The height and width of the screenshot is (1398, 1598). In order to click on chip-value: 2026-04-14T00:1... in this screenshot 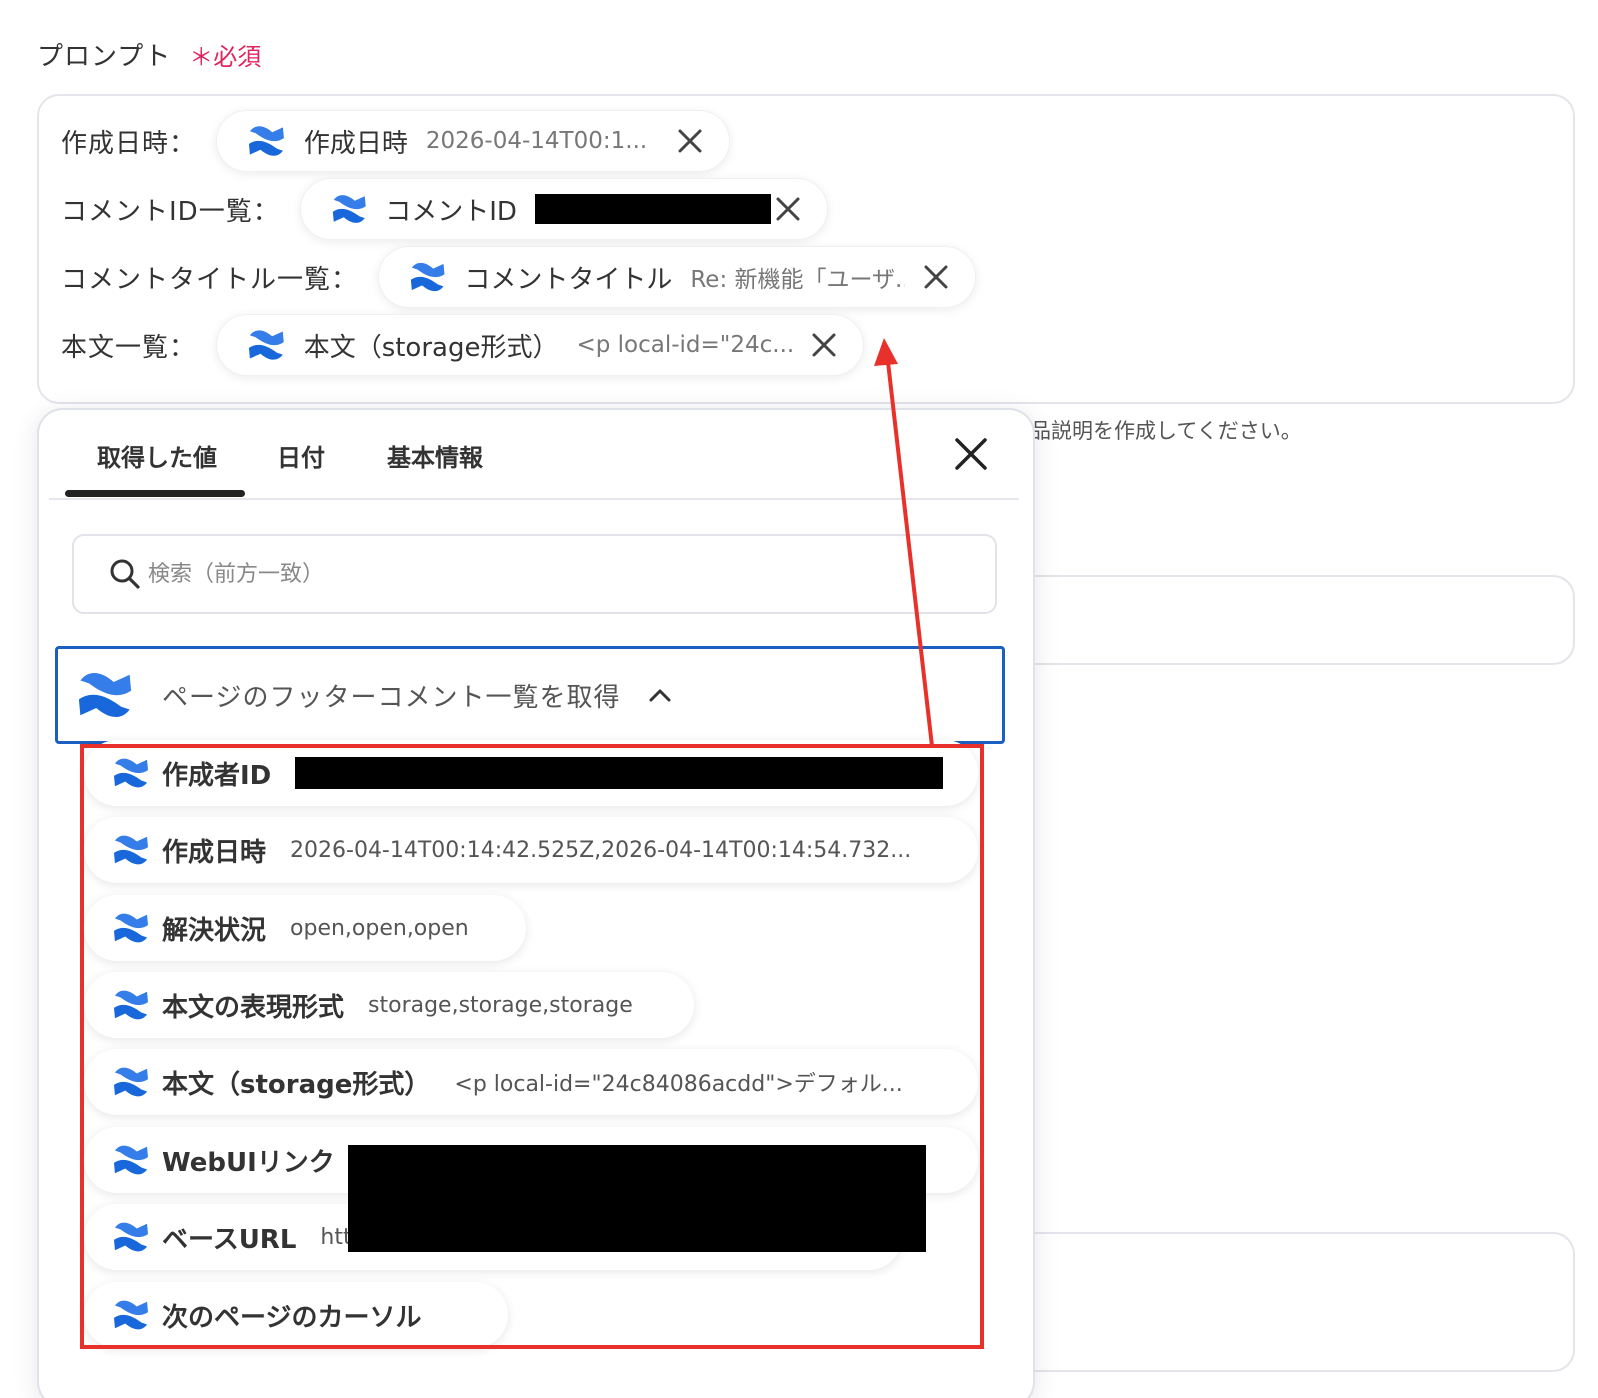, I will do `click(536, 141)`.